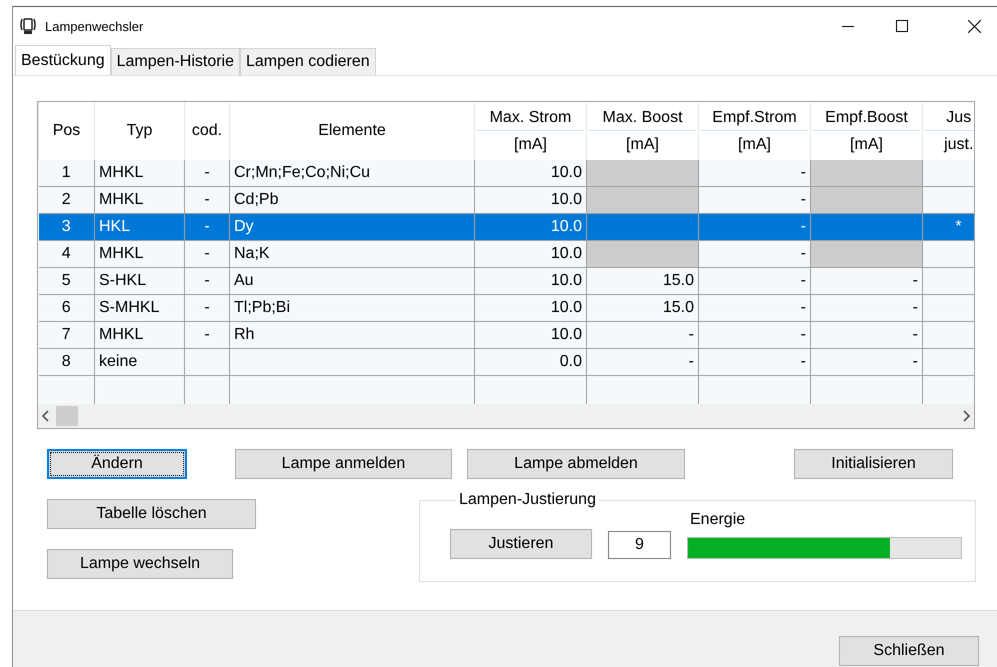 This screenshot has height=667, width=997. Describe the element at coordinates (352, 131) in the screenshot. I see `column-header: Elemente` at that location.